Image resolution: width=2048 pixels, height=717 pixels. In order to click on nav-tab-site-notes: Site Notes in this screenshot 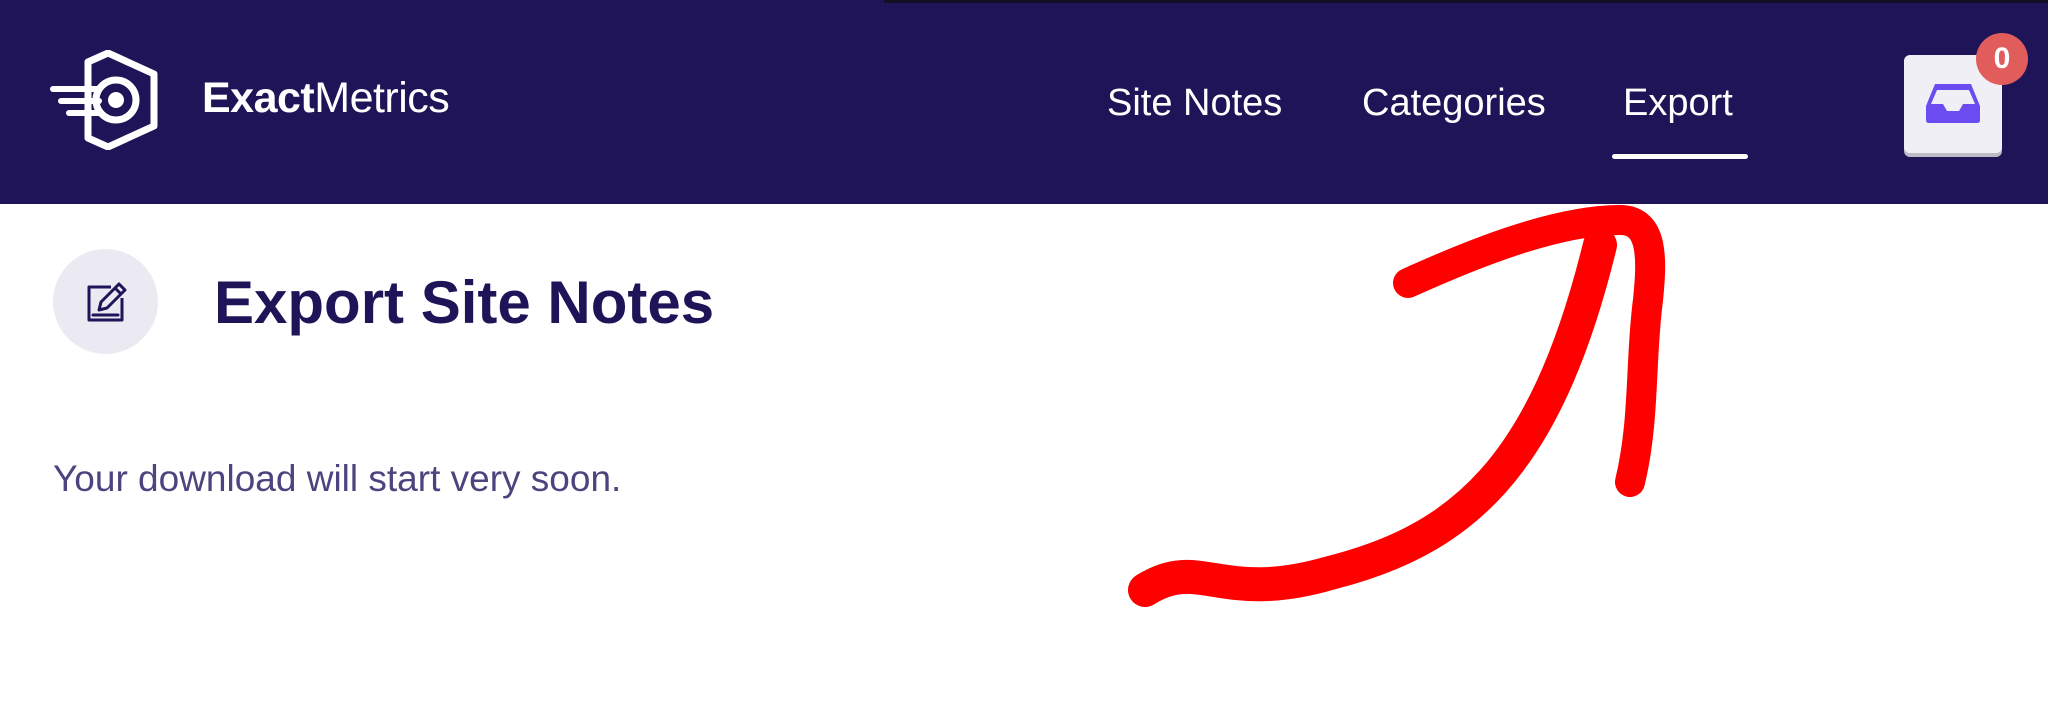, I will do `click(1194, 103)`.